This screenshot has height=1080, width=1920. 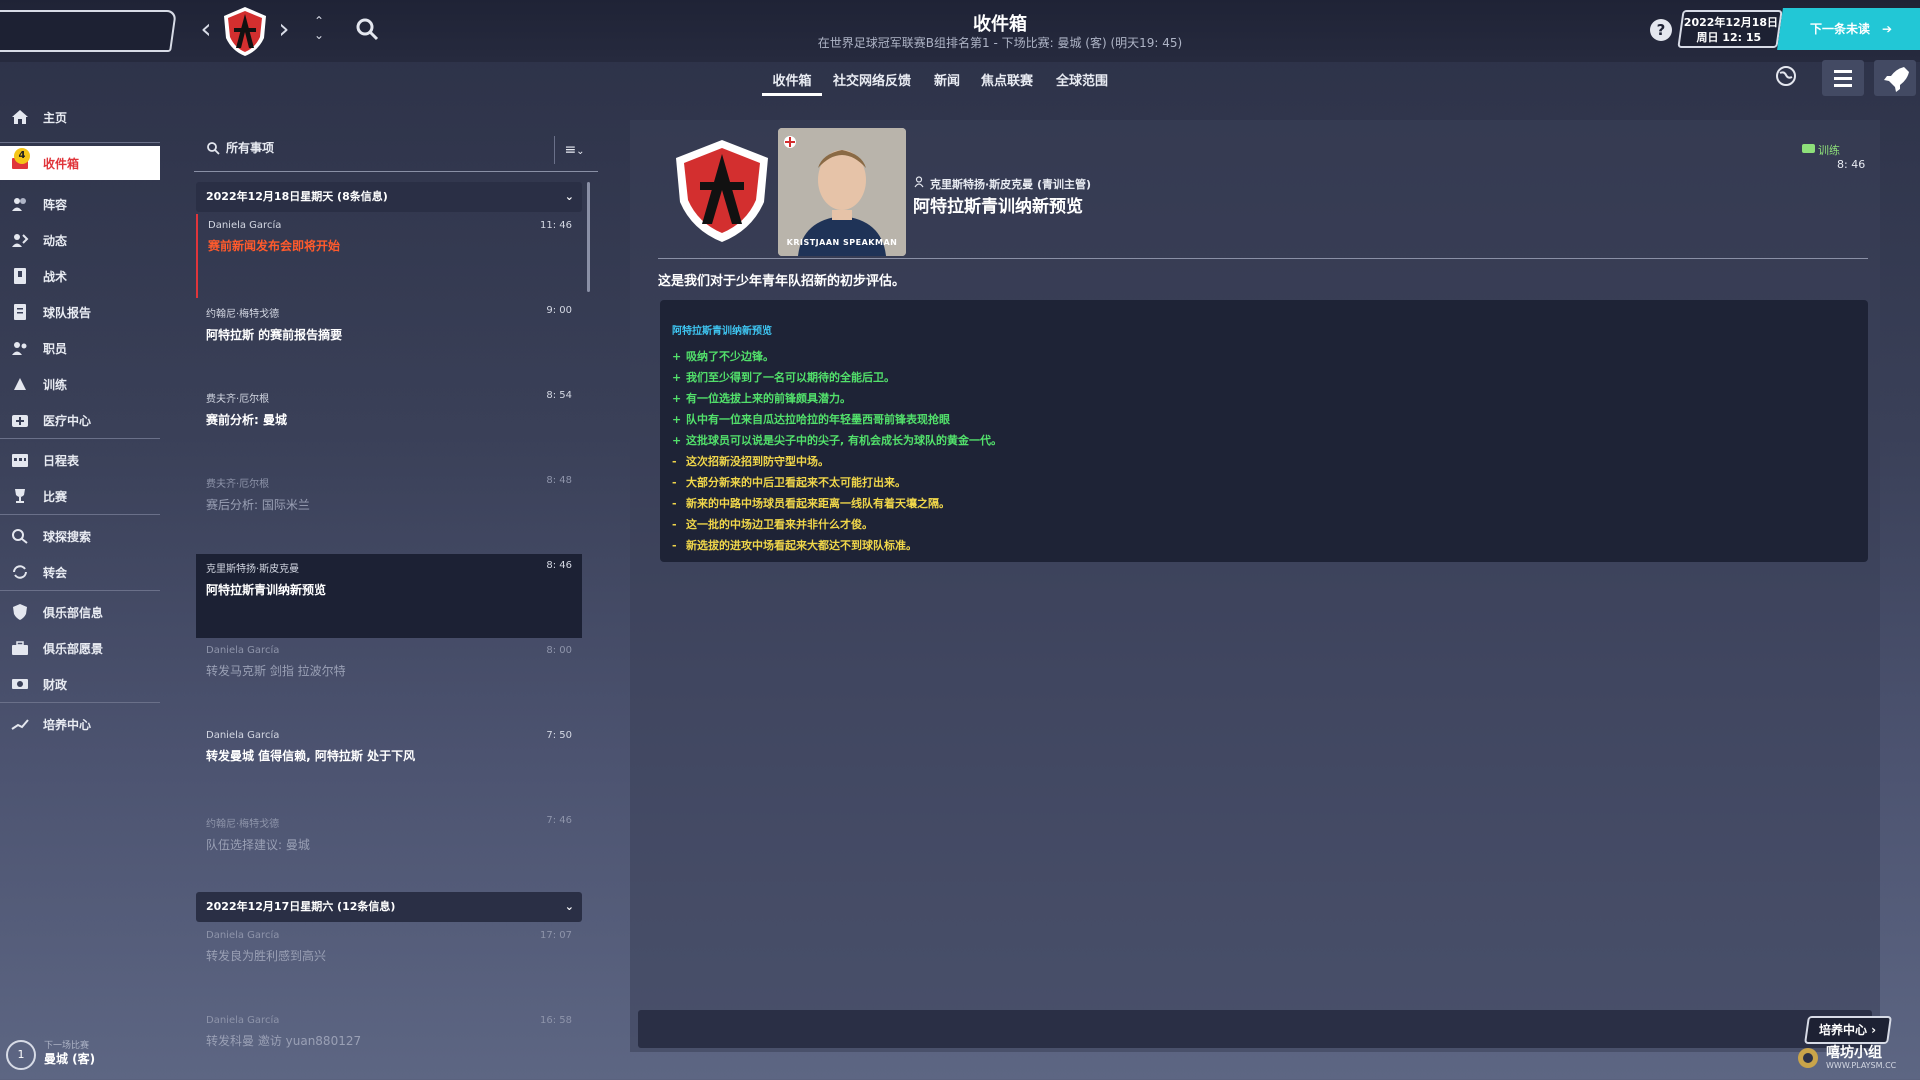 I want to click on scouting-icon, so click(x=20, y=536).